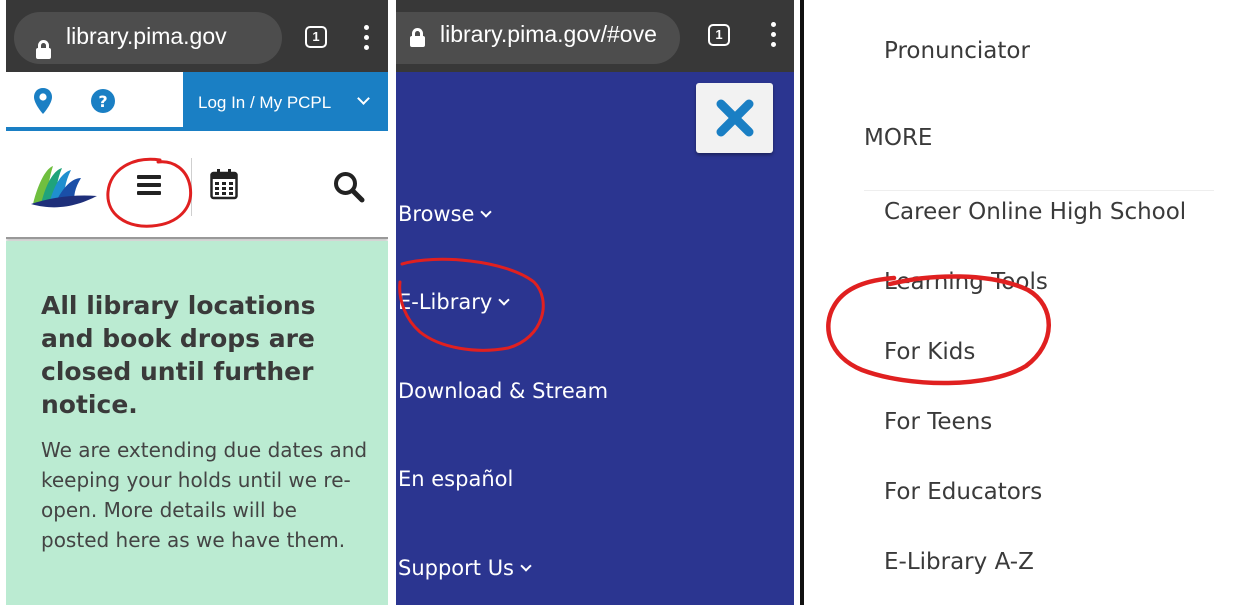 The image size is (1245, 605). I want to click on address-bar: library.pima.gov/#ove, so click(538, 38).